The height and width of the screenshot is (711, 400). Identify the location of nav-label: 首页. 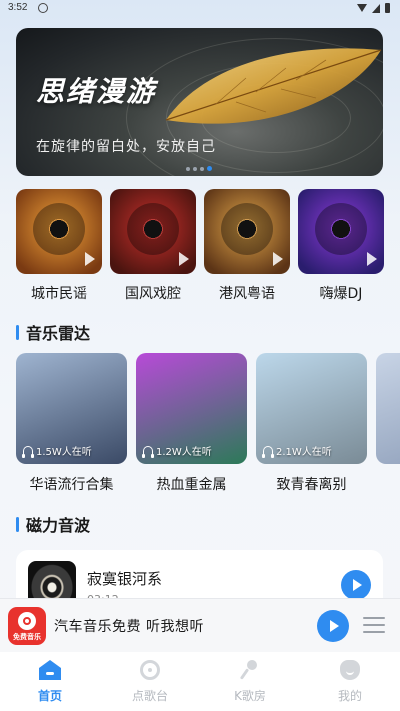
(49, 696).